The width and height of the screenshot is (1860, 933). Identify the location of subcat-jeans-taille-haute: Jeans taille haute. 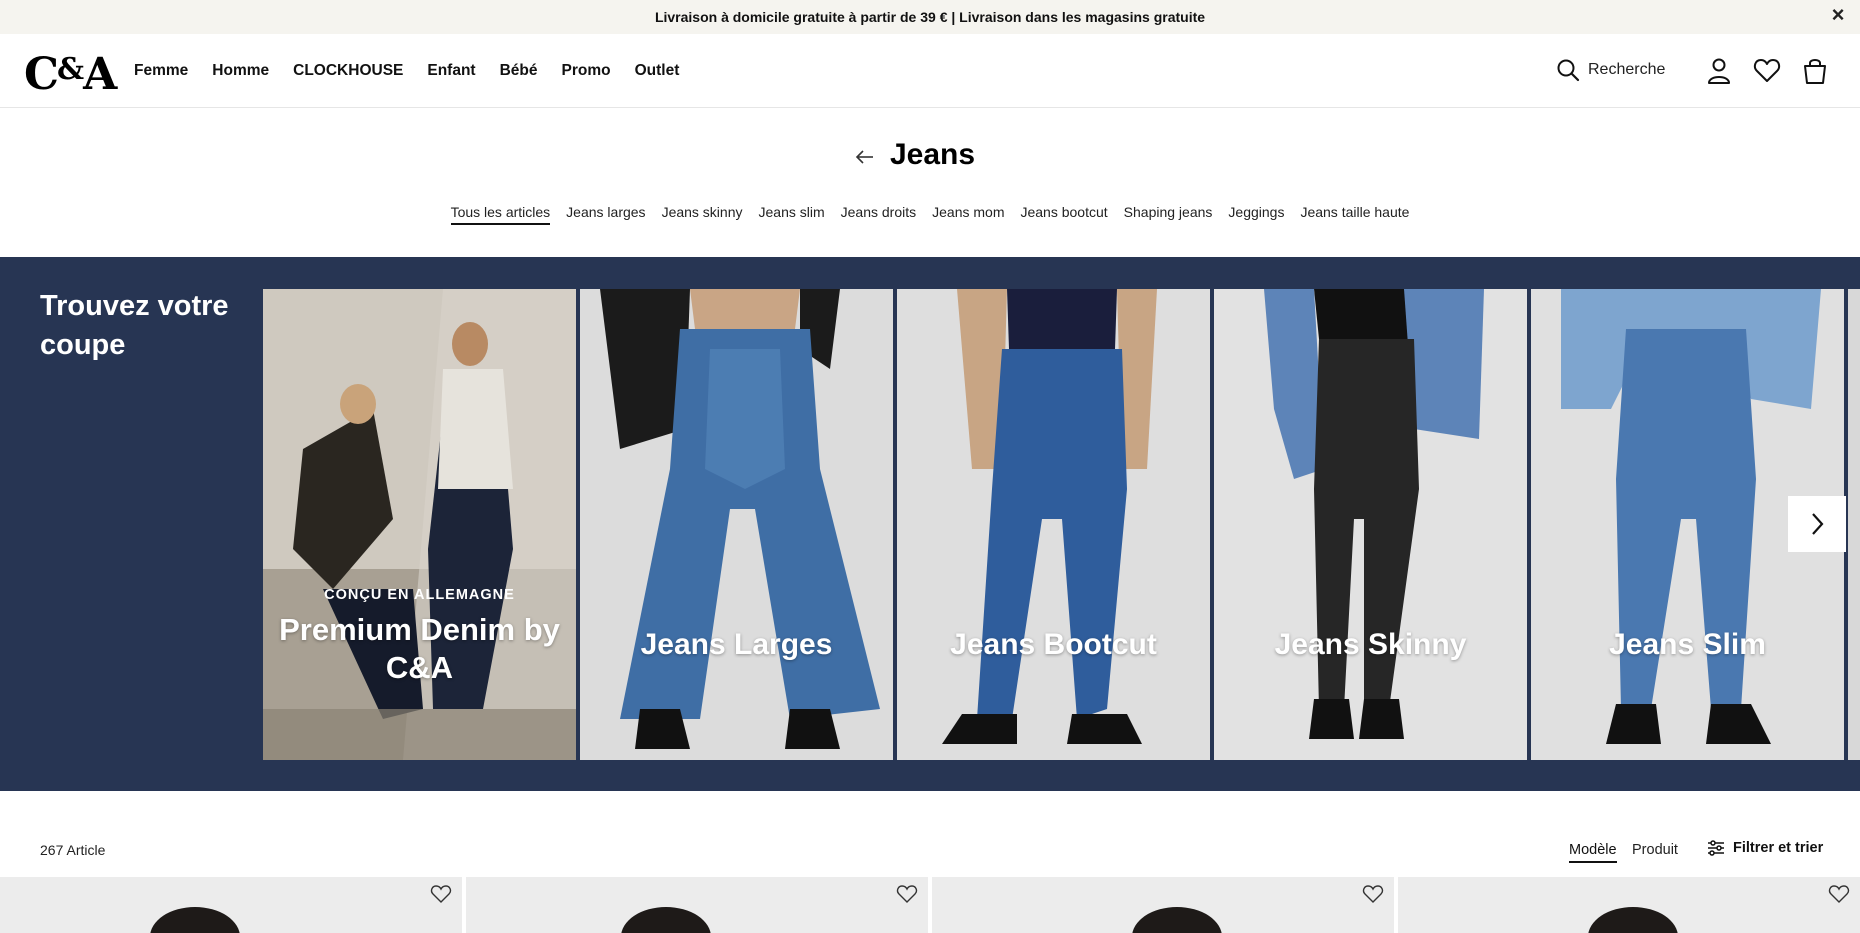
(1354, 214).